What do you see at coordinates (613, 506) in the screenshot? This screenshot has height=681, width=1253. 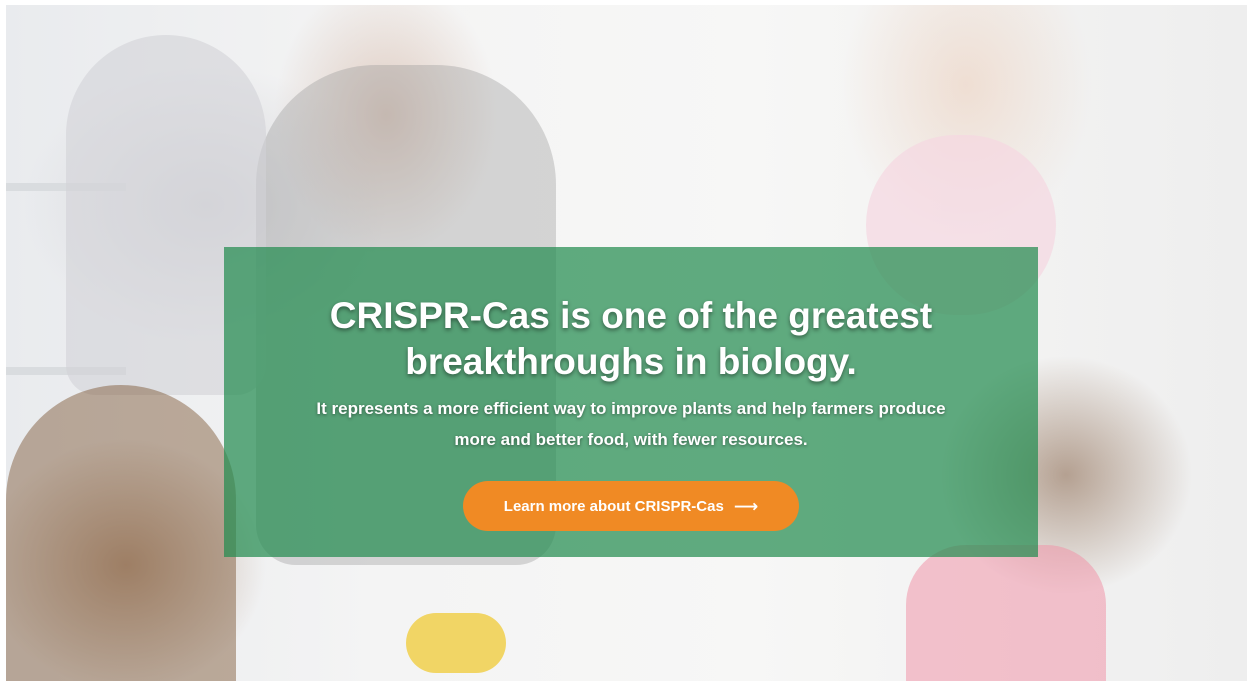 I see `learn-more-button-label: Learn more about CRISPR-Cas` at bounding box center [613, 506].